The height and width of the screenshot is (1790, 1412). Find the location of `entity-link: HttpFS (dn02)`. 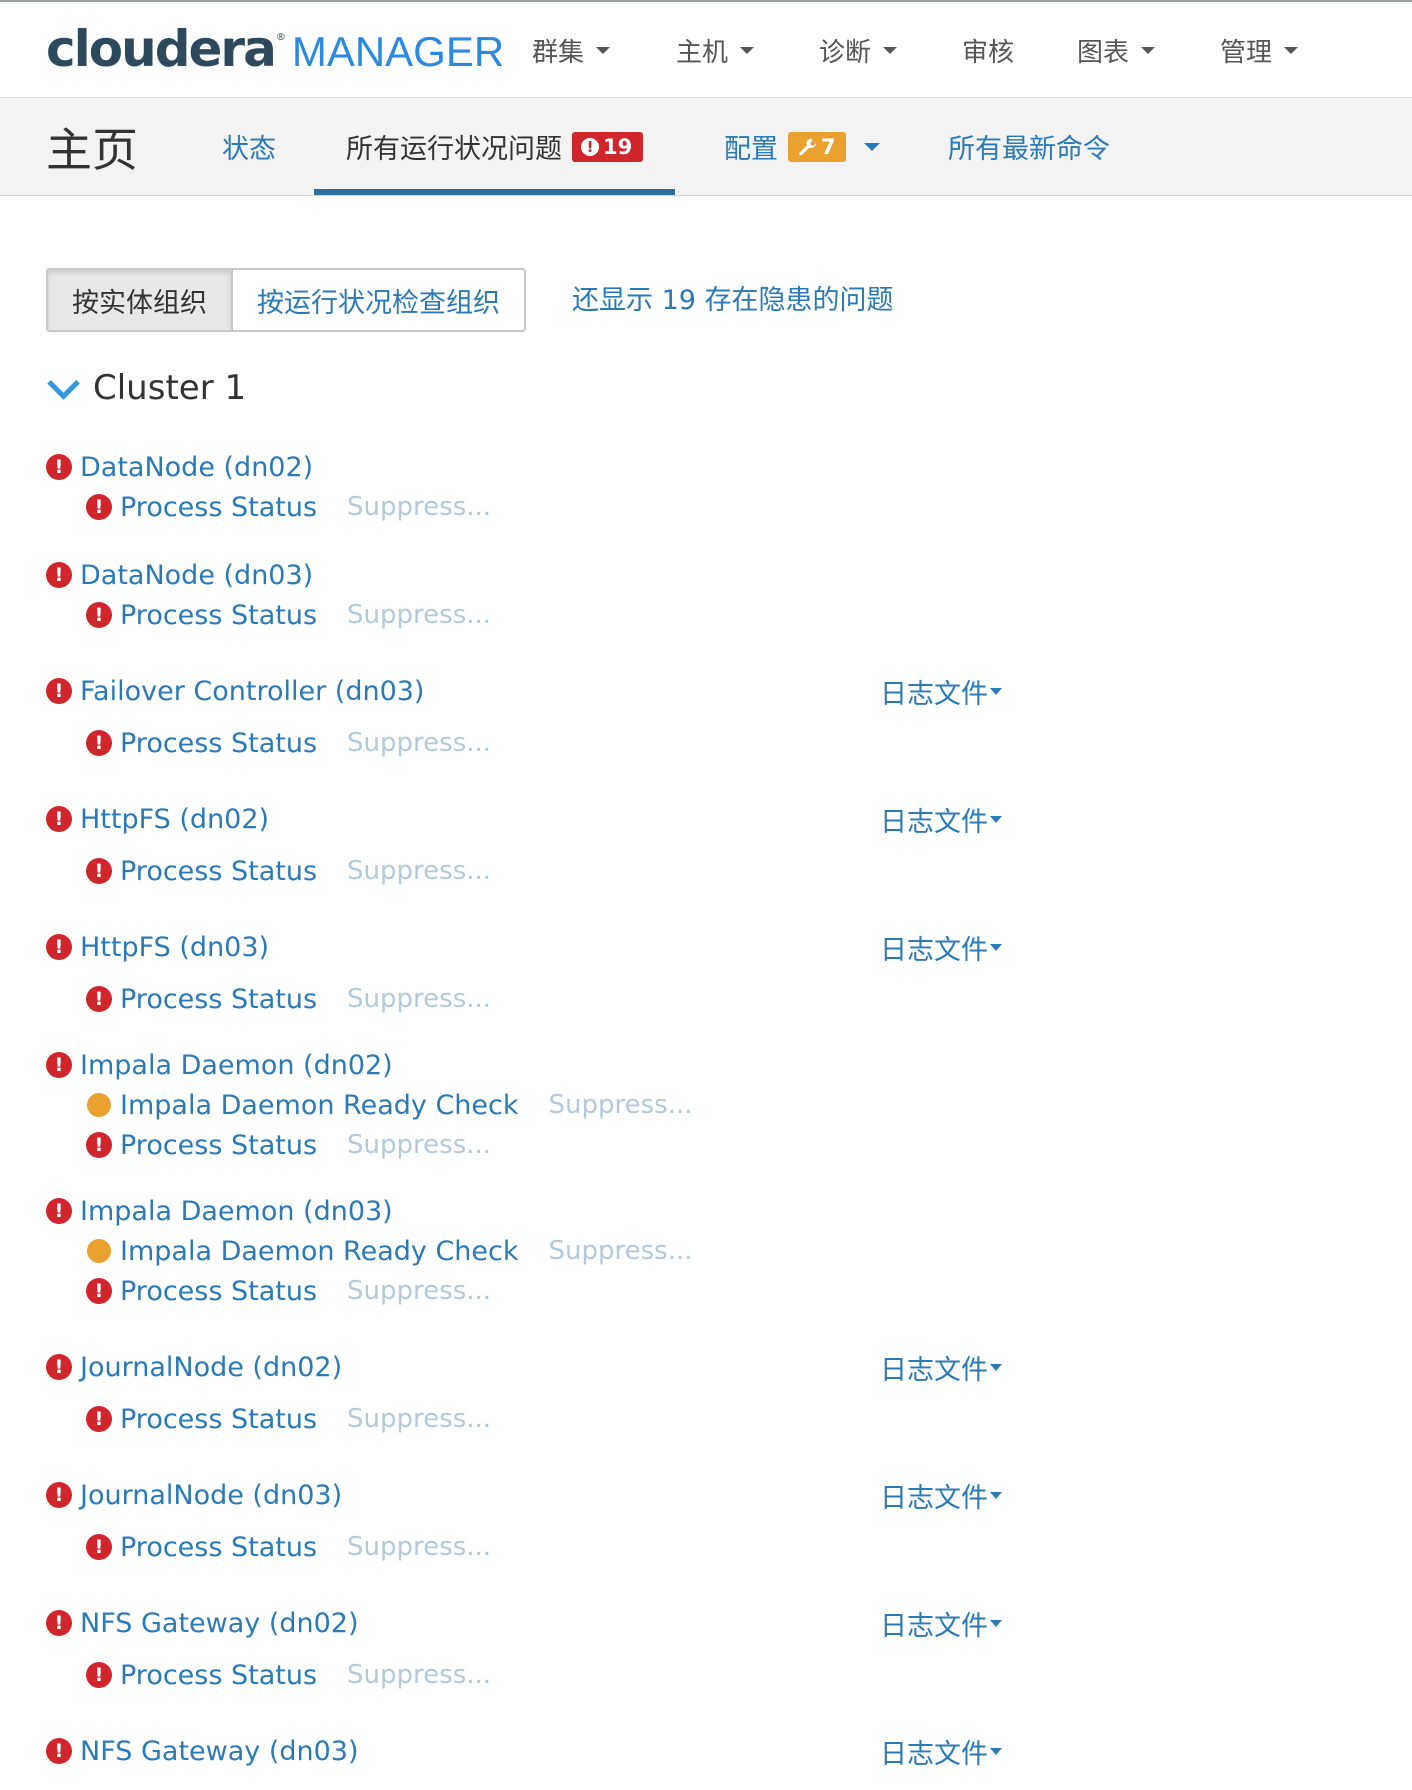

entity-link: HttpFS (dn02) is located at coordinates (174, 819).